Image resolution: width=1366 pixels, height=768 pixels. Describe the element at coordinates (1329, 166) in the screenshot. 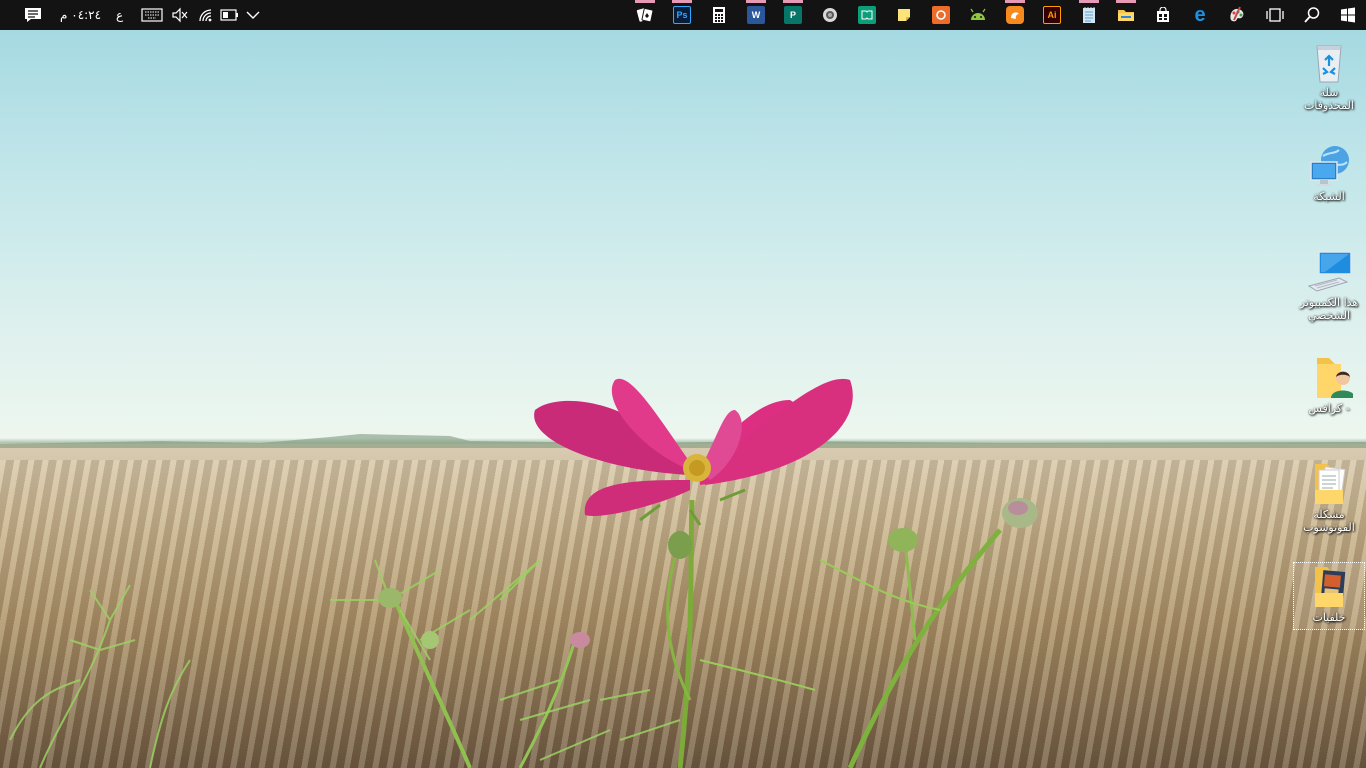

I see `network-icon` at that location.